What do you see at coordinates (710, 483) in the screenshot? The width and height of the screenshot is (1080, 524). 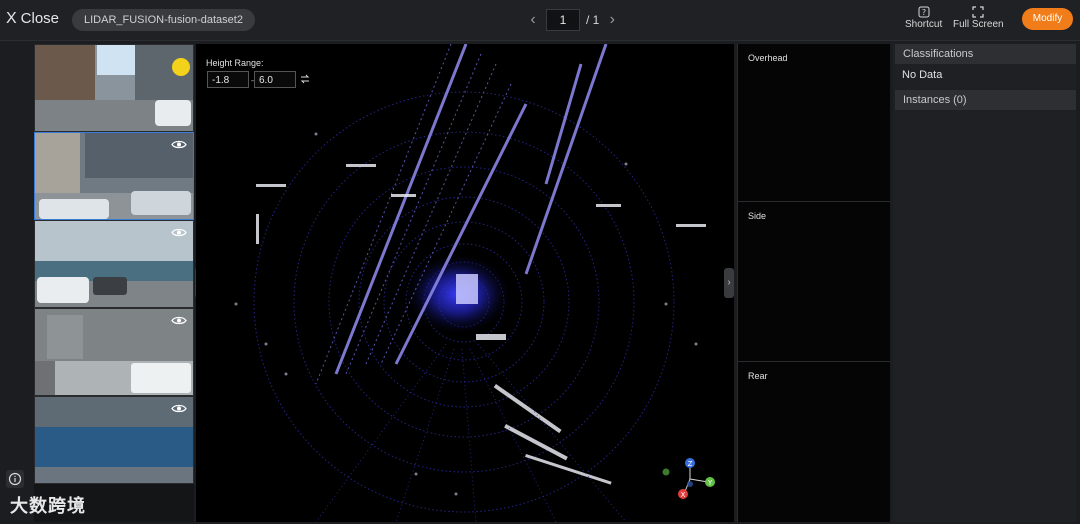 I see `y-axis-label: Y` at bounding box center [710, 483].